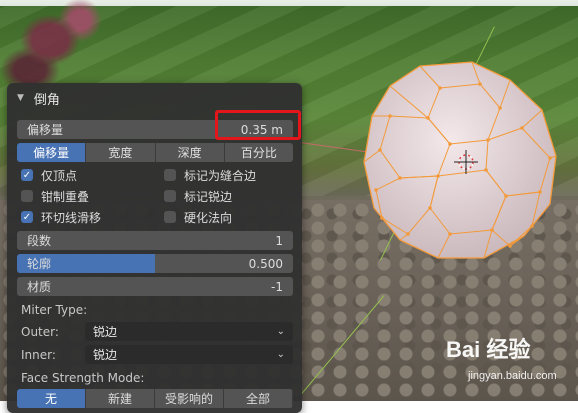 The image size is (578, 413). Describe the element at coordinates (105, 355) in the screenshot. I see `inner-value: 锐边` at that location.